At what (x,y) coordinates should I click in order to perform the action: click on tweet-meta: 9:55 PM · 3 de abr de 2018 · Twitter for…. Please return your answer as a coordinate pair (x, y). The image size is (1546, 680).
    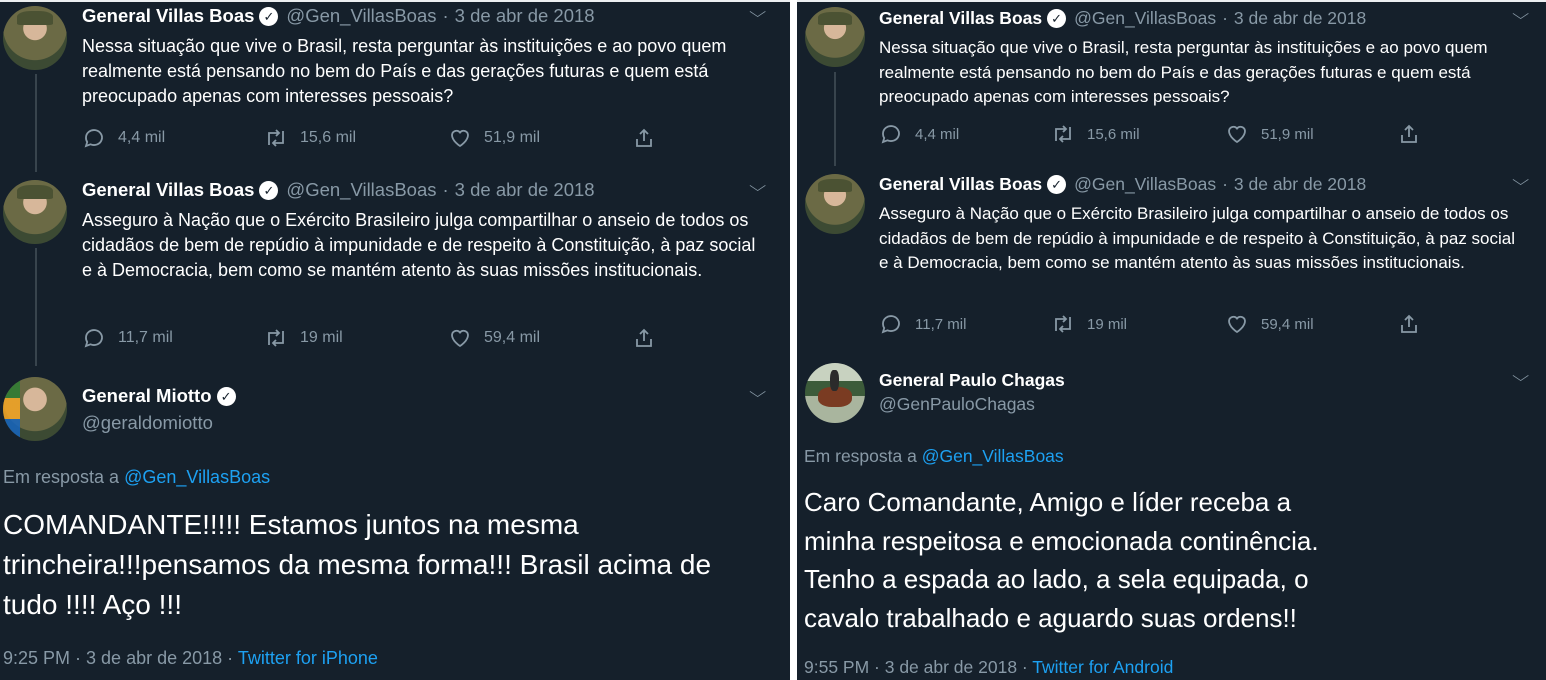
    Looking at the image, I should click on (988, 667).